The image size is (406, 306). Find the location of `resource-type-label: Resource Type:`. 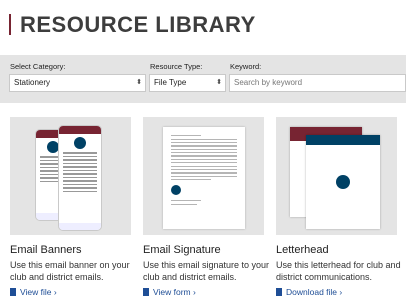

resource-type-label: Resource Type: is located at coordinates (176, 66).